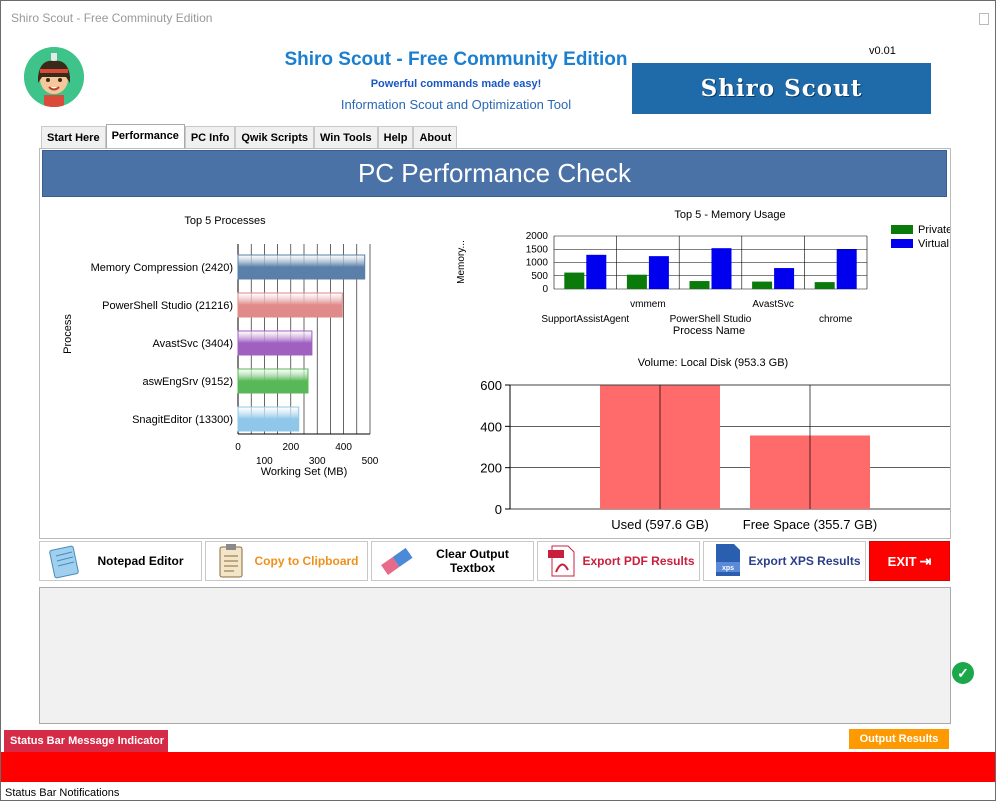 This screenshot has height=801, width=996. Describe the element at coordinates (804, 561) in the screenshot. I see `export-xps-label: Export XPS Results` at that location.